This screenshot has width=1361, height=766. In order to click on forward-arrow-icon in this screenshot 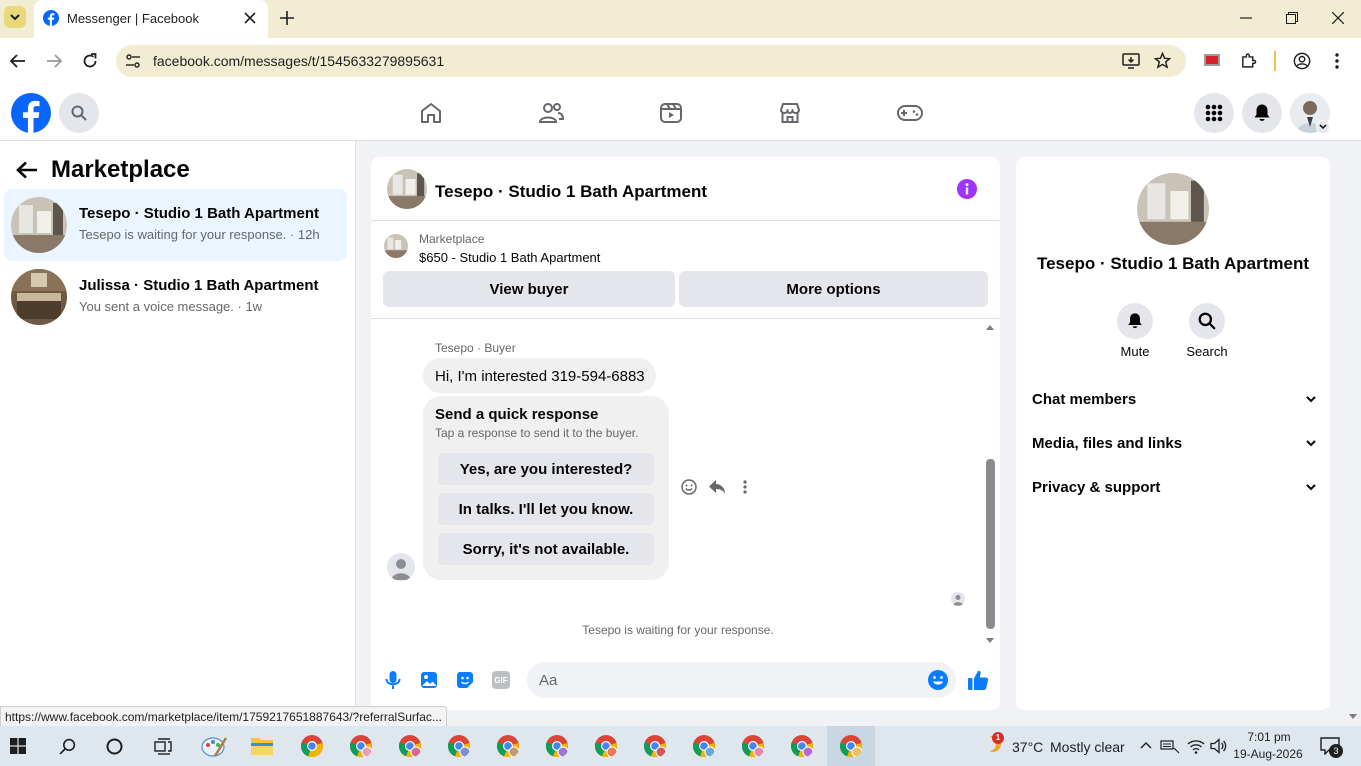, I will do `click(54, 61)`.